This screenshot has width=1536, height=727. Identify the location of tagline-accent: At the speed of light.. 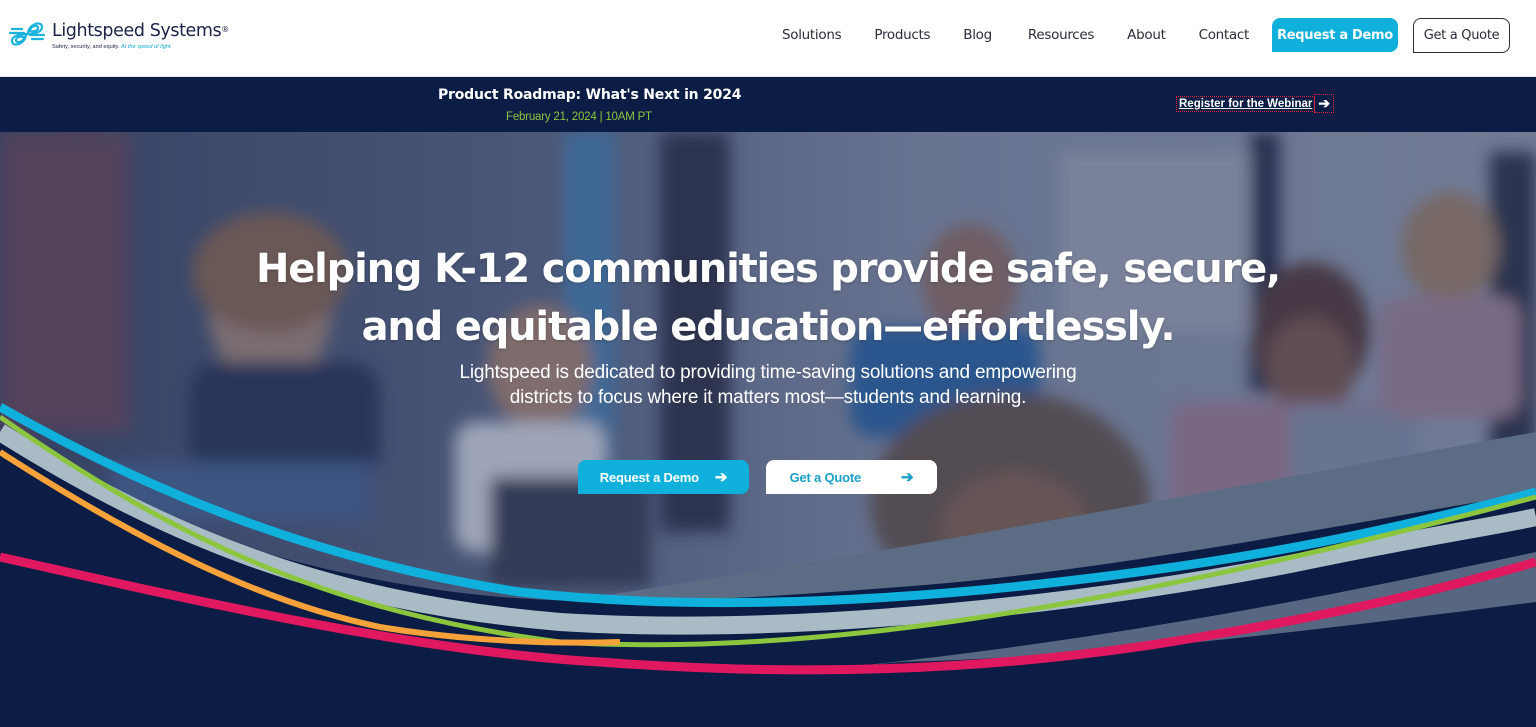
(147, 46).